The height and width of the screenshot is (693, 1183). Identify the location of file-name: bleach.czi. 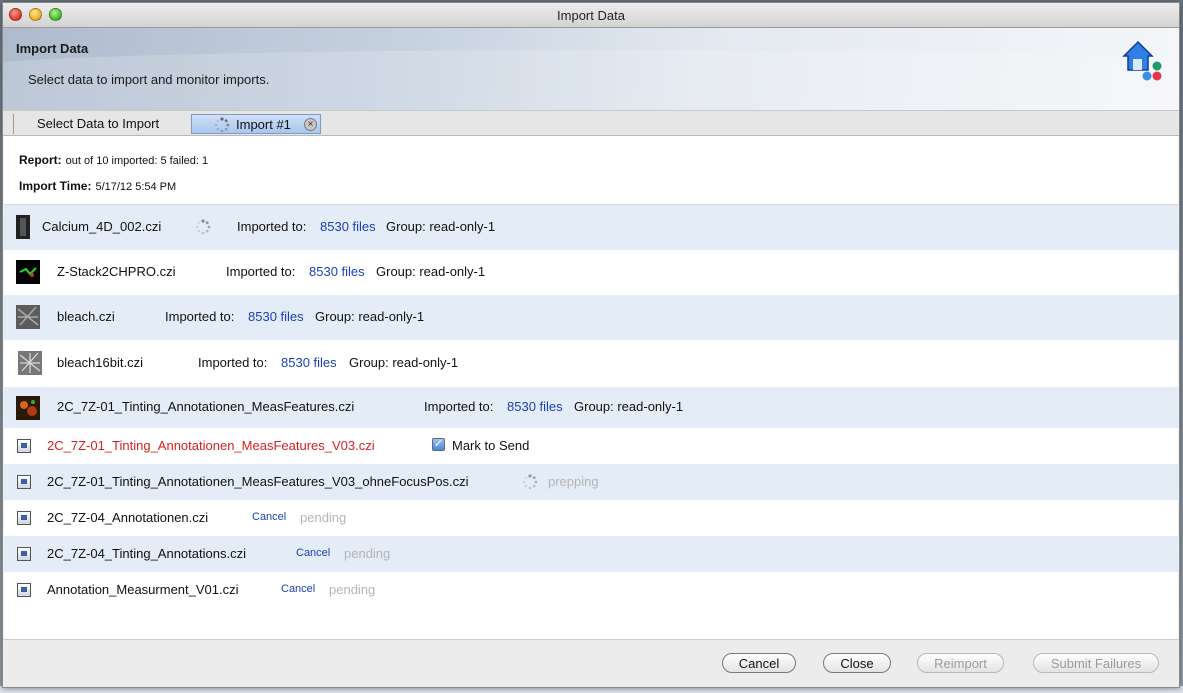
(86, 316).